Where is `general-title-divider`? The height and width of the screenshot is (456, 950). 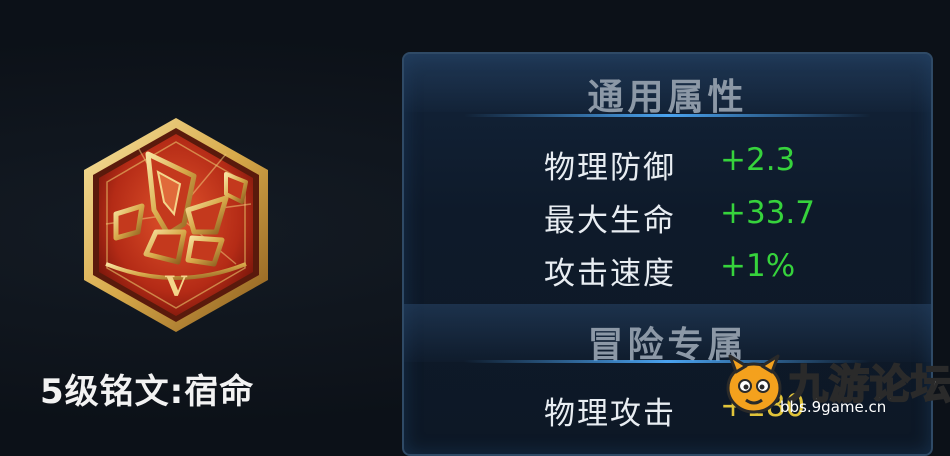 general-title-divider is located at coordinates (667, 115).